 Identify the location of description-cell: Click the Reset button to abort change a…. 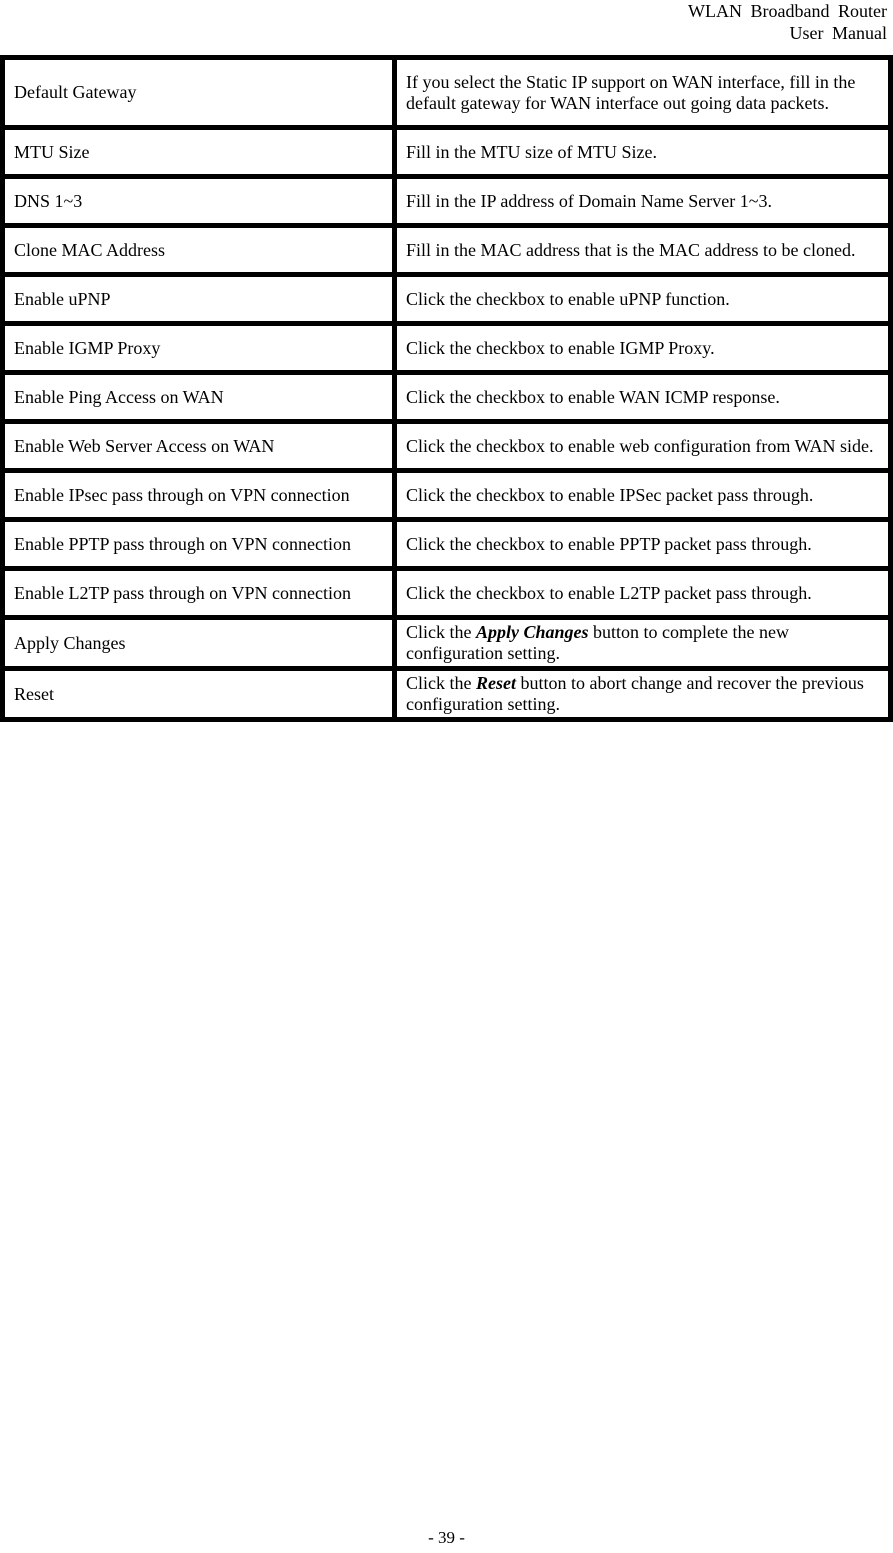
(642, 694).